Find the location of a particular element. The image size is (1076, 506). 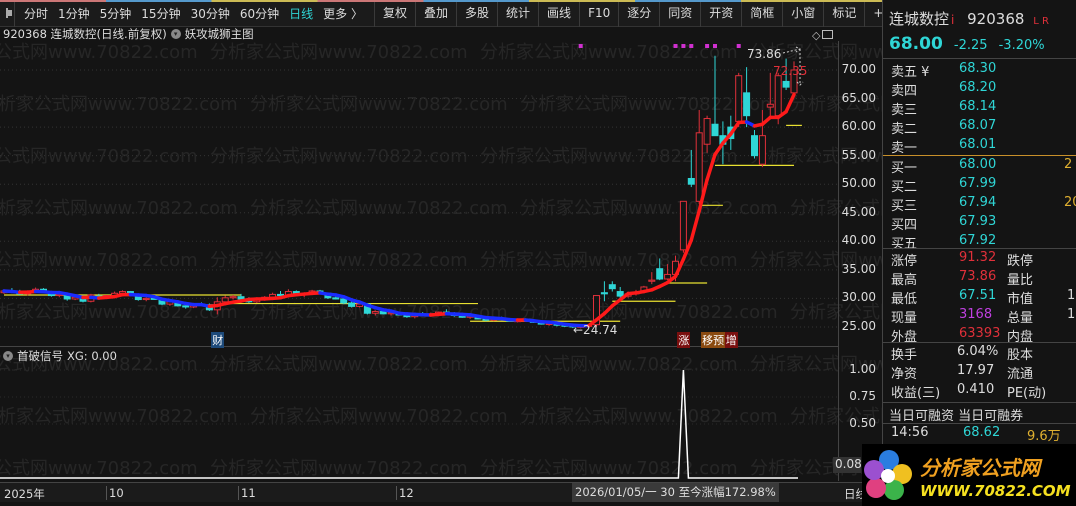

stat-label: 市值 is located at coordinates (1020, 299).